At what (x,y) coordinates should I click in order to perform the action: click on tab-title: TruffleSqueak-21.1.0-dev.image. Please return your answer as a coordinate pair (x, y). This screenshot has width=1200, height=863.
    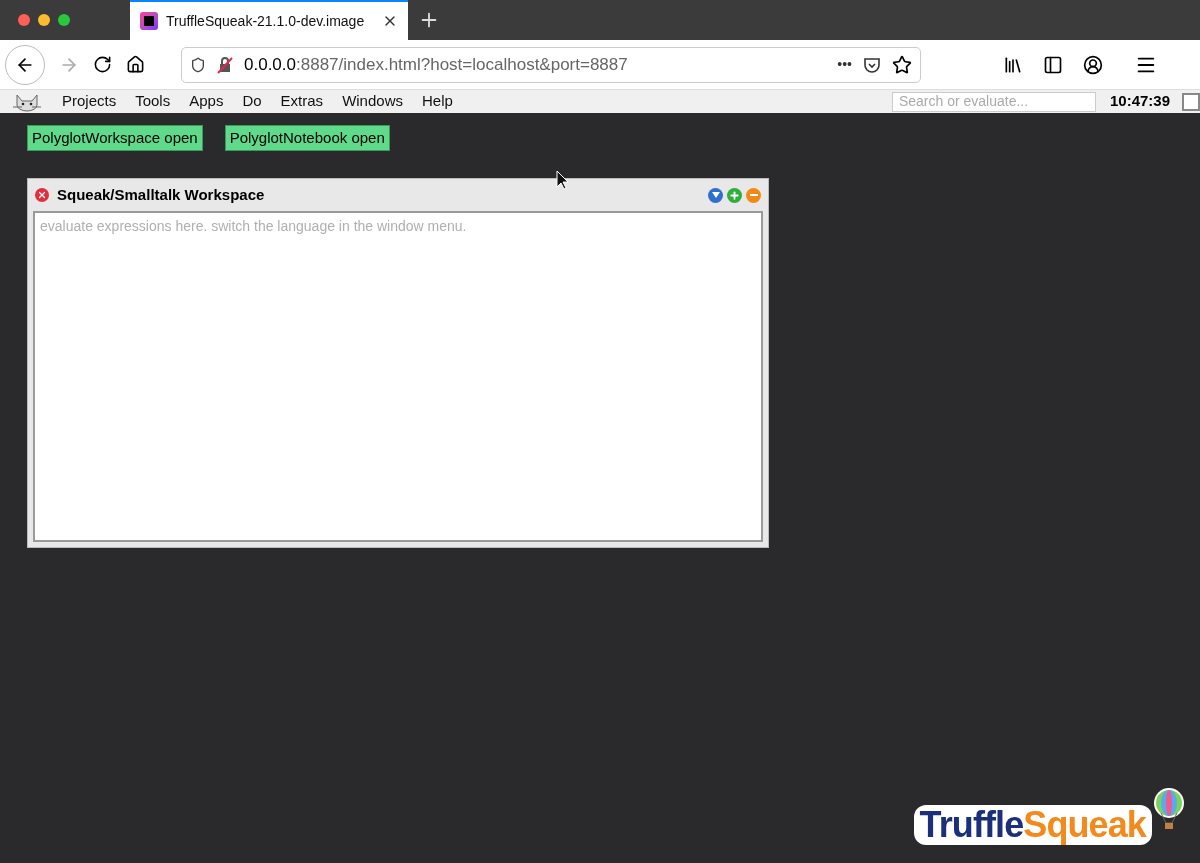
    Looking at the image, I should click on (265, 21).